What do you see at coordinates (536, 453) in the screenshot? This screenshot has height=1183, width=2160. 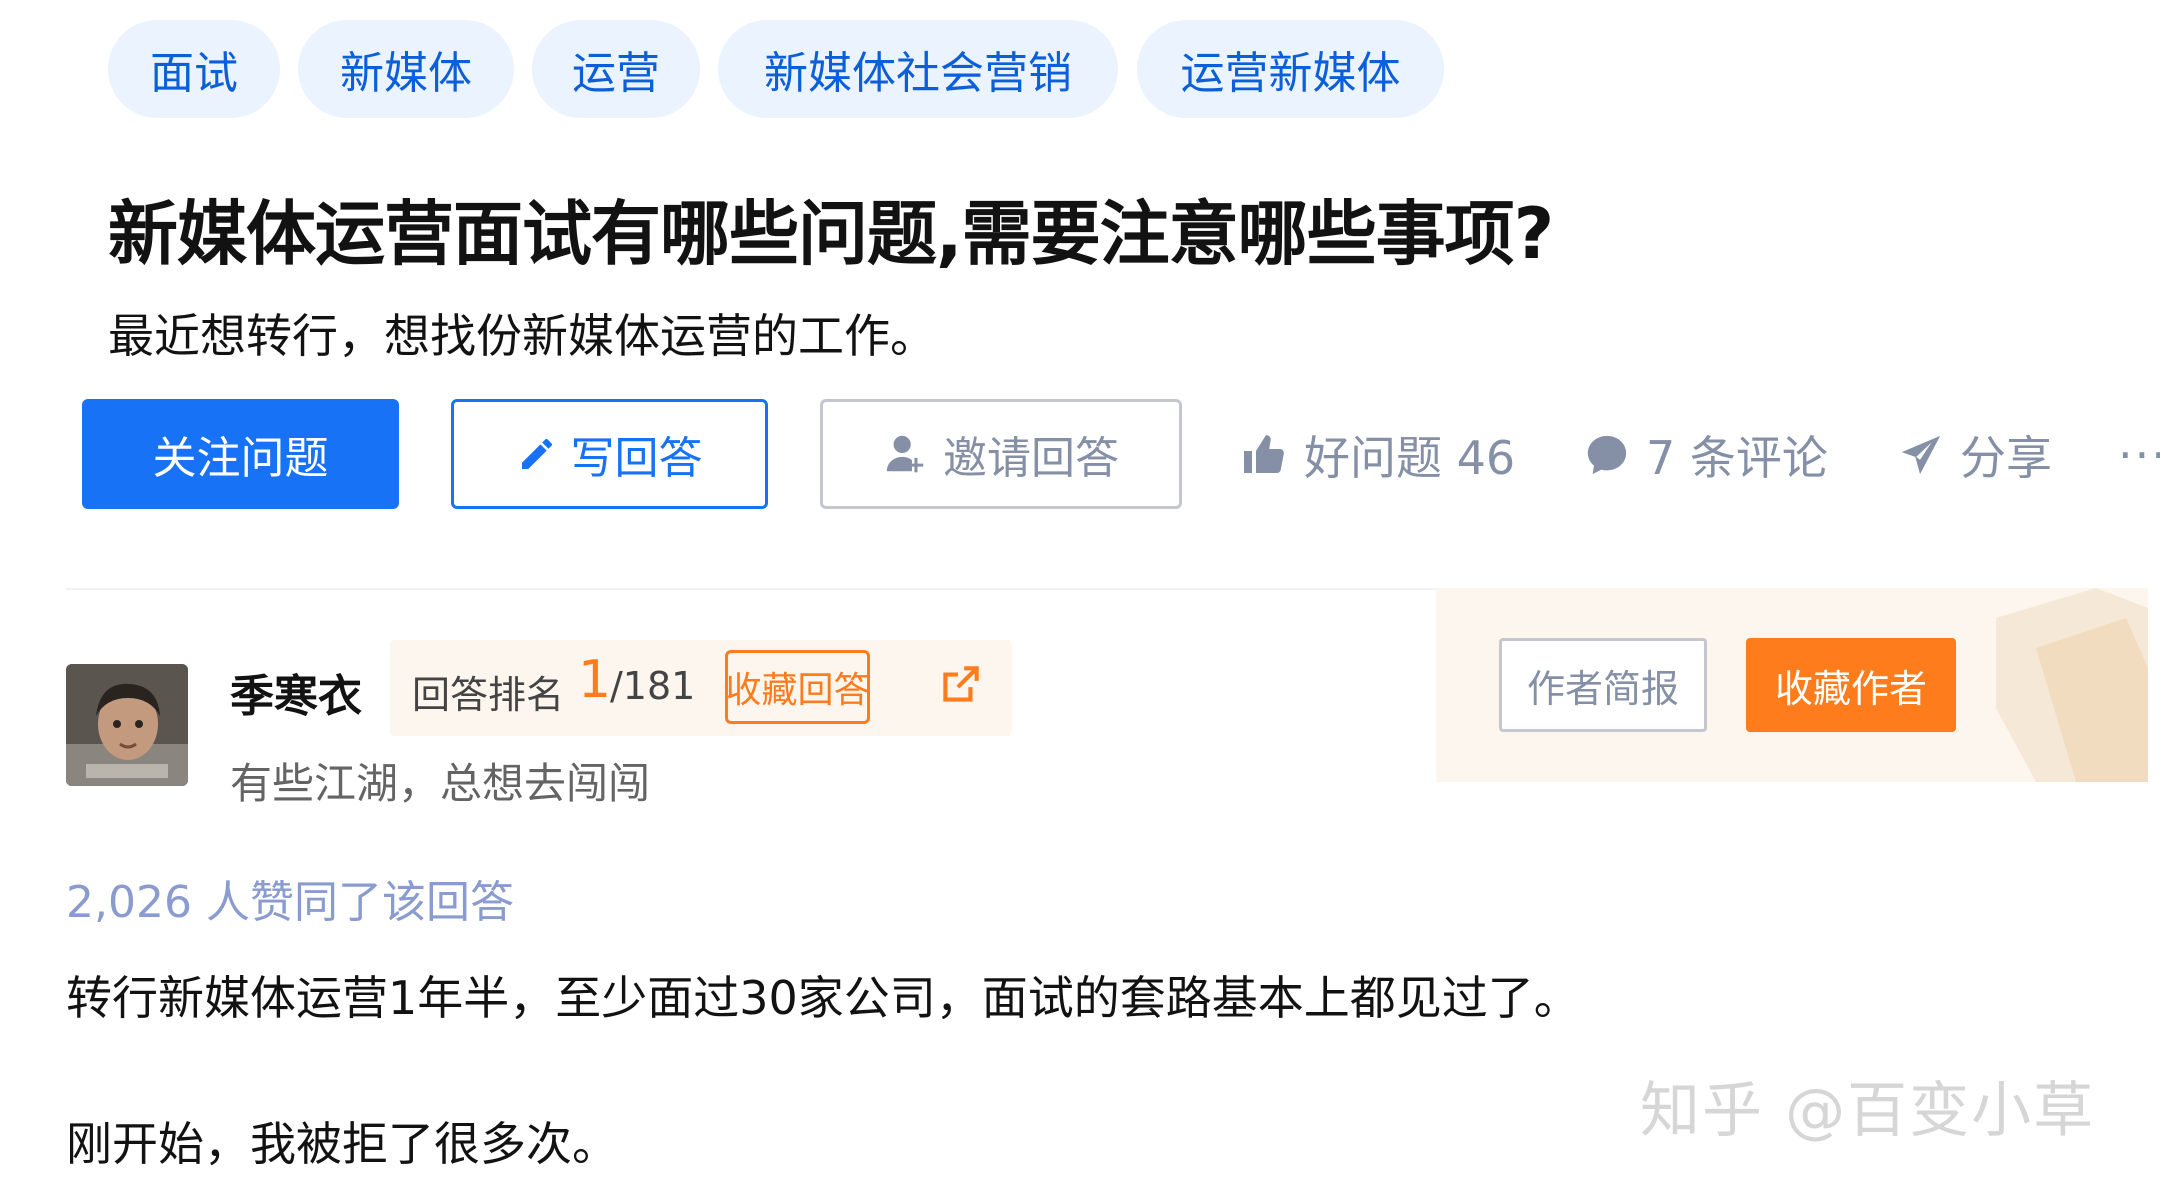 I see `pencil-icon` at bounding box center [536, 453].